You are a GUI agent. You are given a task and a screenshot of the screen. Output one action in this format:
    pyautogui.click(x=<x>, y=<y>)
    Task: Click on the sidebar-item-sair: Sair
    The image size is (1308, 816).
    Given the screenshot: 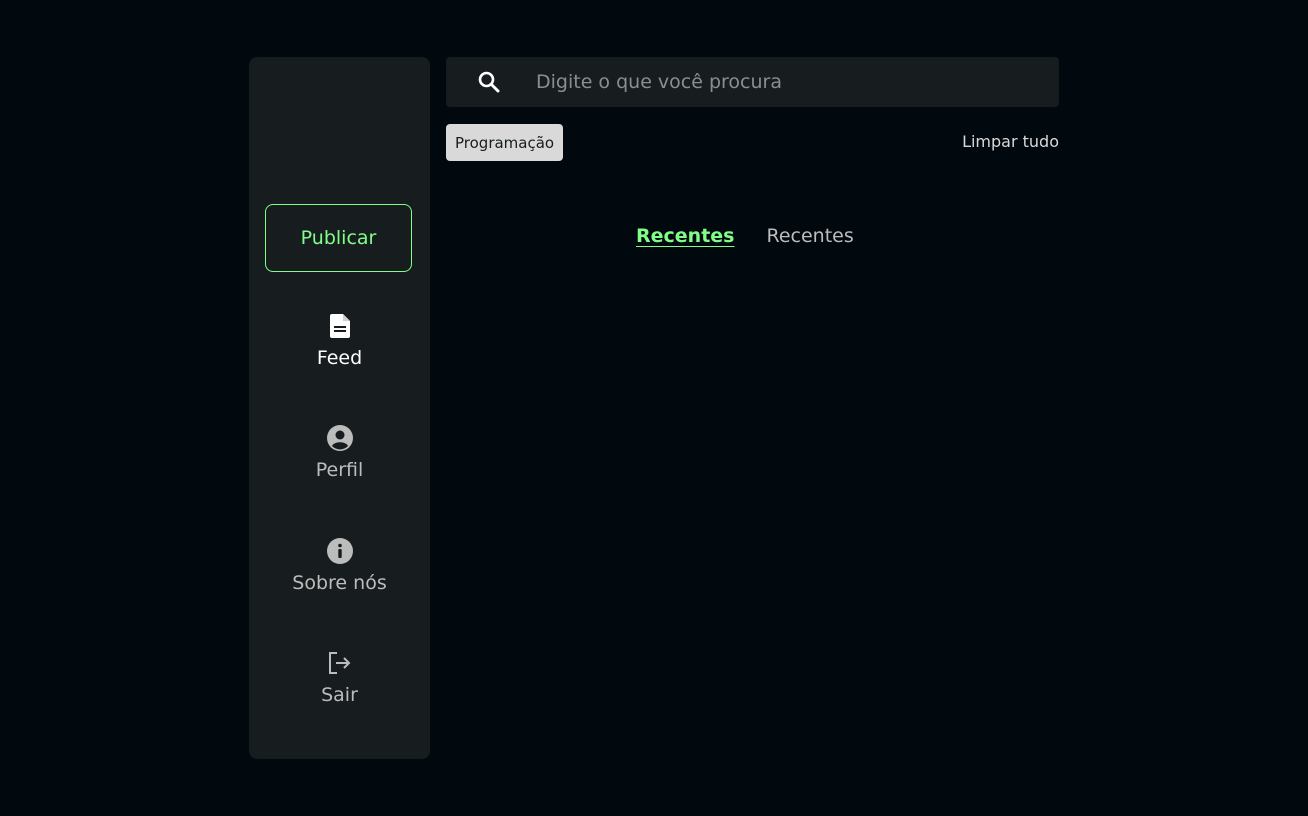 What is the action you would take?
    pyautogui.click(x=339, y=678)
    